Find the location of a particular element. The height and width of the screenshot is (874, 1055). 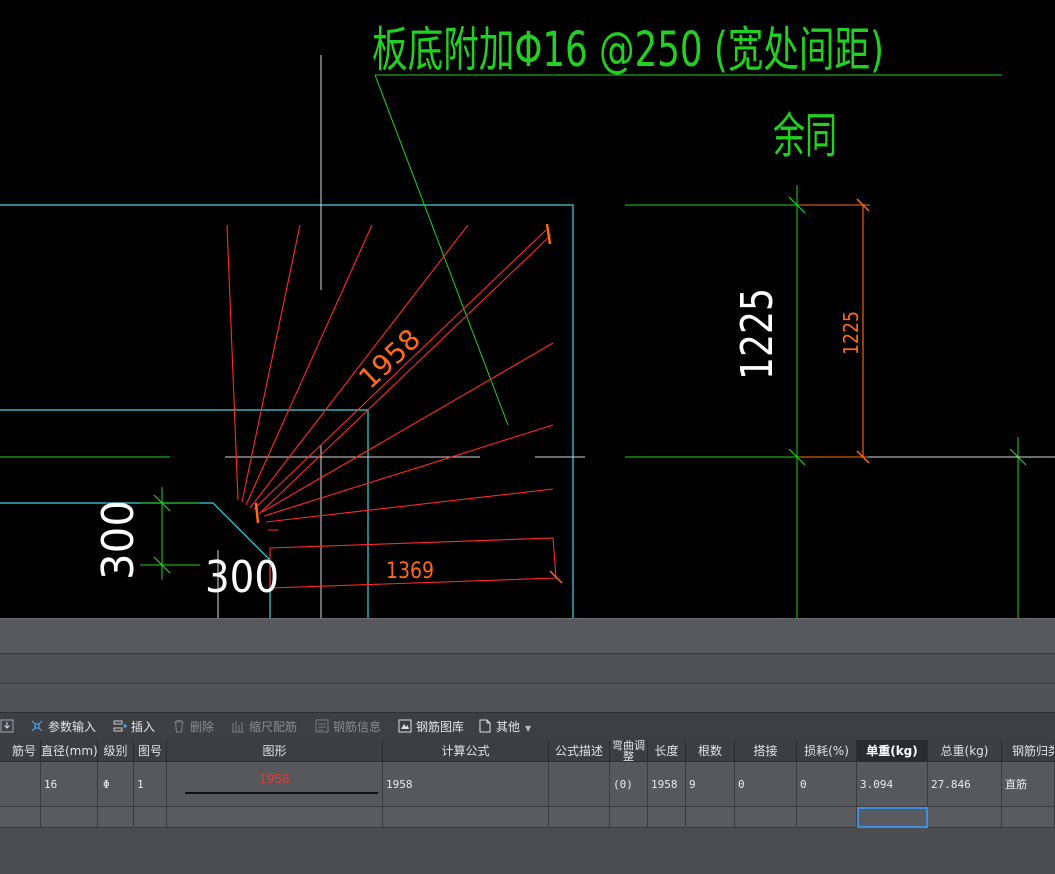

toolbar-rebar-info-button: 钢筋信息 is located at coordinates (348, 727).